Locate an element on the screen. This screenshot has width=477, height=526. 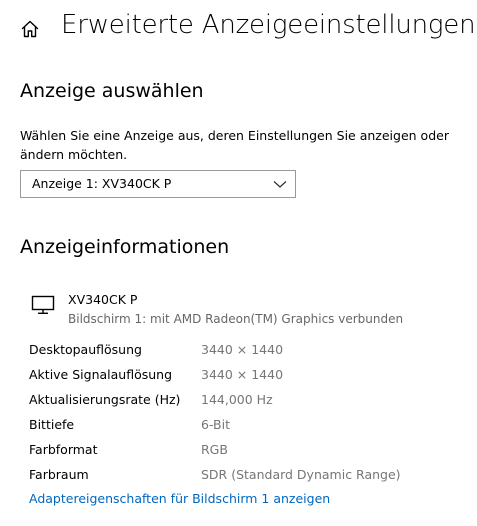
info-label: Farbformat is located at coordinates (63, 449).